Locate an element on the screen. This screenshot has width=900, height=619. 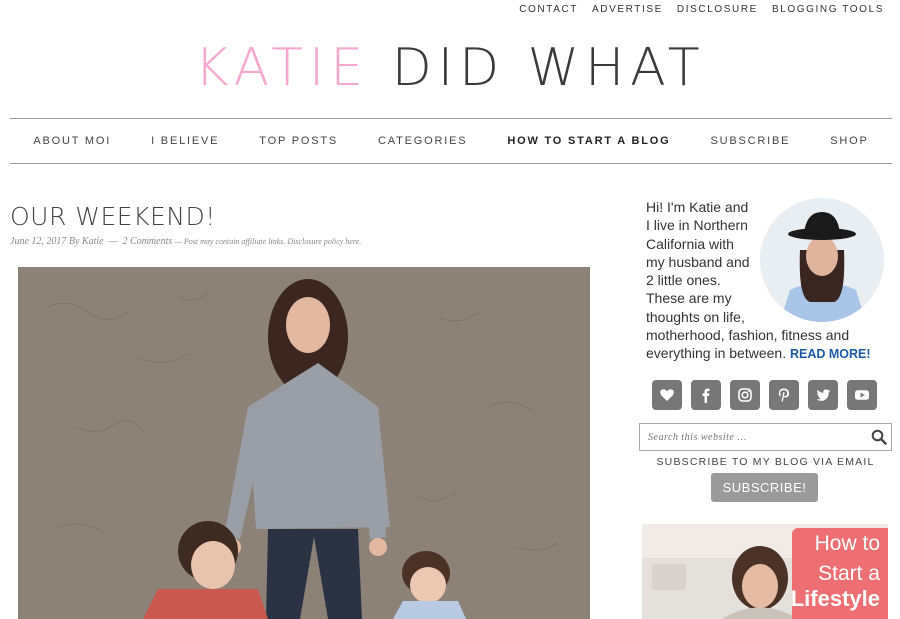
logo-part-did-what: DID WHAT is located at coordinates (548, 68).